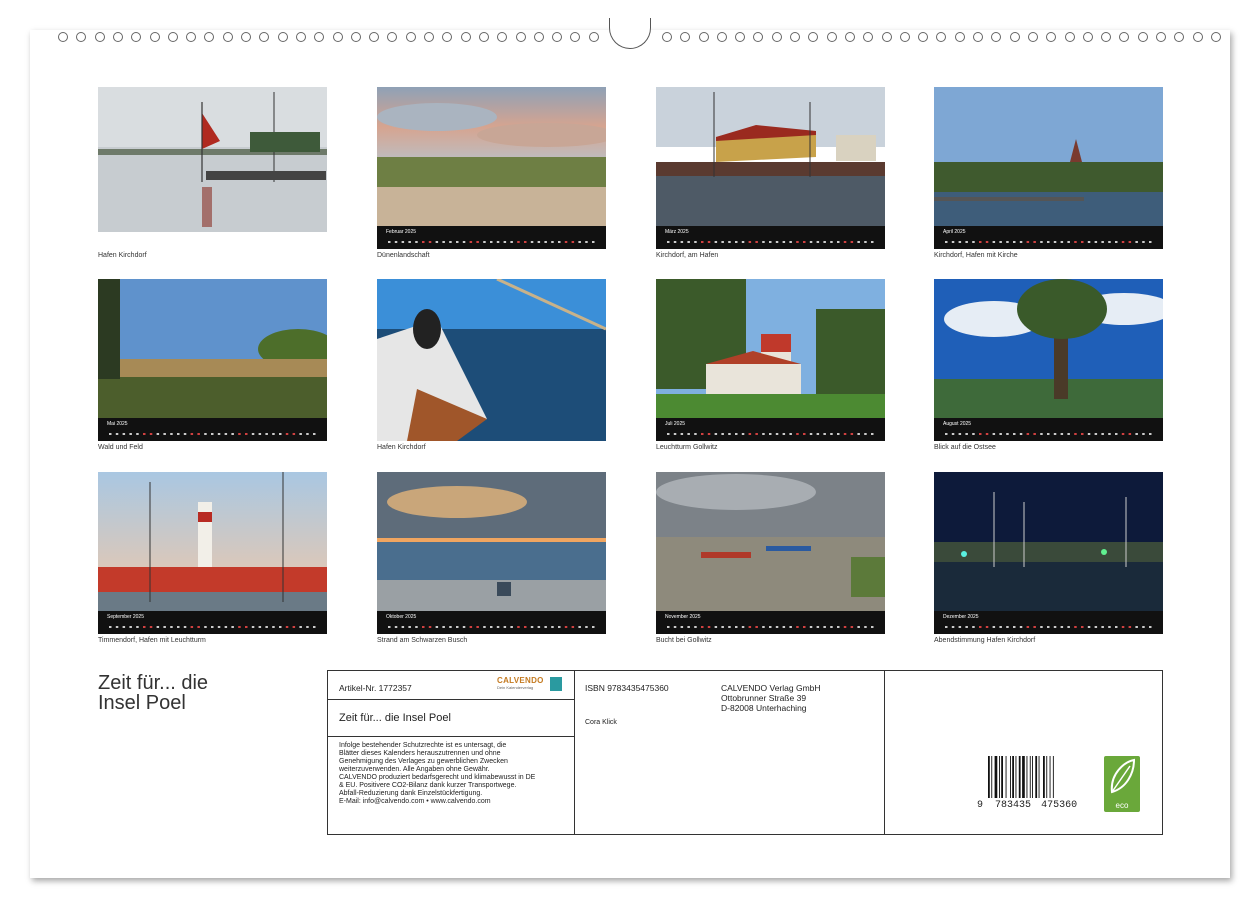 The image size is (1260, 908). I want to click on photo-boat-bow, so click(491, 360).